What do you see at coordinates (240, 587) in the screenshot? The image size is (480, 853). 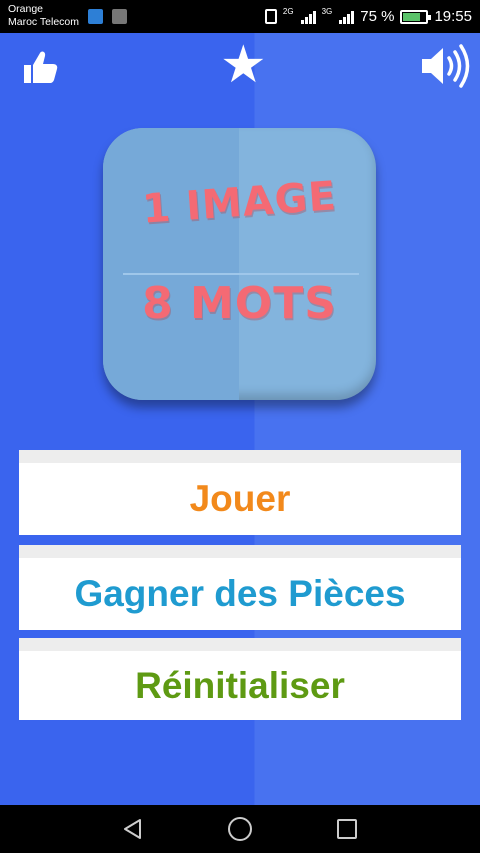 I see `earn-coins-button: Gagner des Pièces` at bounding box center [240, 587].